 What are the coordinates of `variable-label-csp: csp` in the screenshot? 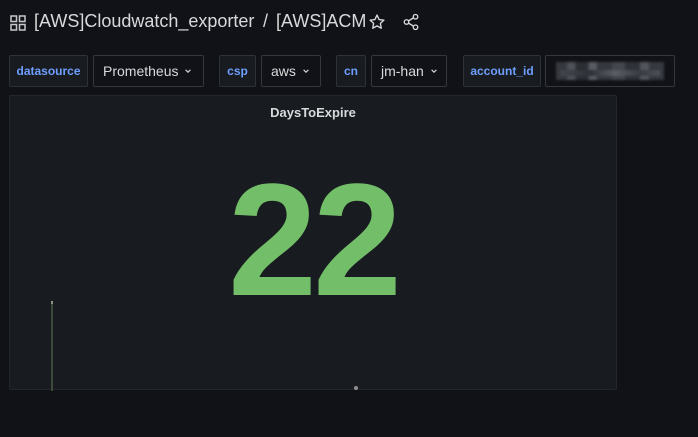 It's located at (237, 71).